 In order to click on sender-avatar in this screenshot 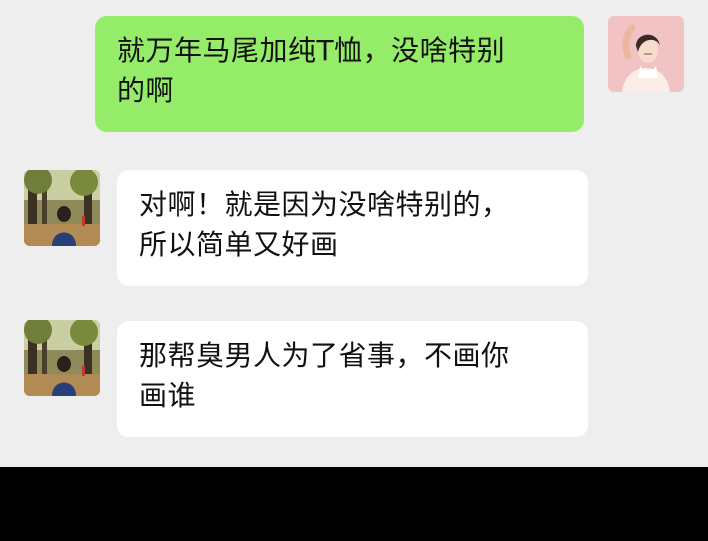, I will do `click(646, 54)`.